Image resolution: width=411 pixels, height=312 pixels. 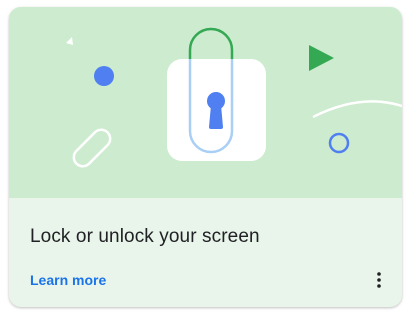 I want to click on blue-dot, so click(x=104, y=76).